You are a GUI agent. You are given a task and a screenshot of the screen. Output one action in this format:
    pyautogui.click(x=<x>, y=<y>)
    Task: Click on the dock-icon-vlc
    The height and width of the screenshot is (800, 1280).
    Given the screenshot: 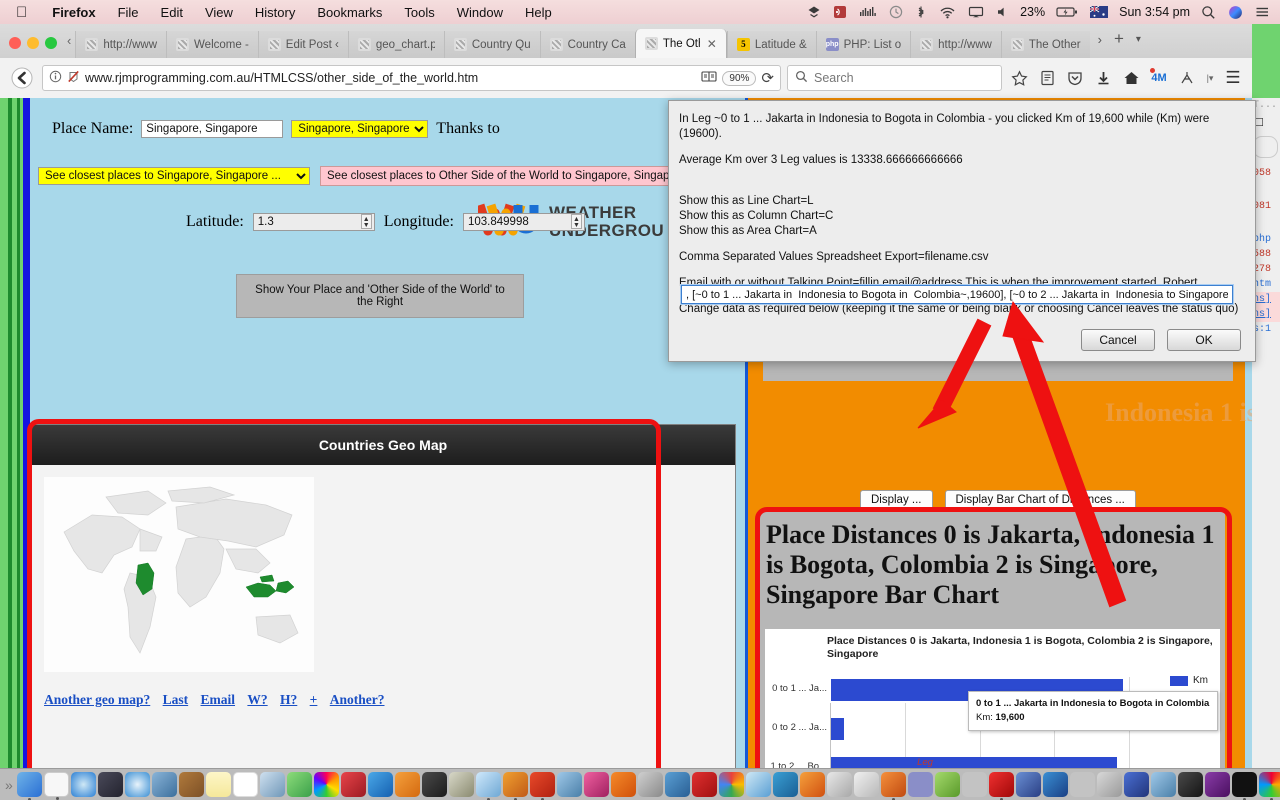 What is the action you would take?
    pyautogui.click(x=812, y=784)
    